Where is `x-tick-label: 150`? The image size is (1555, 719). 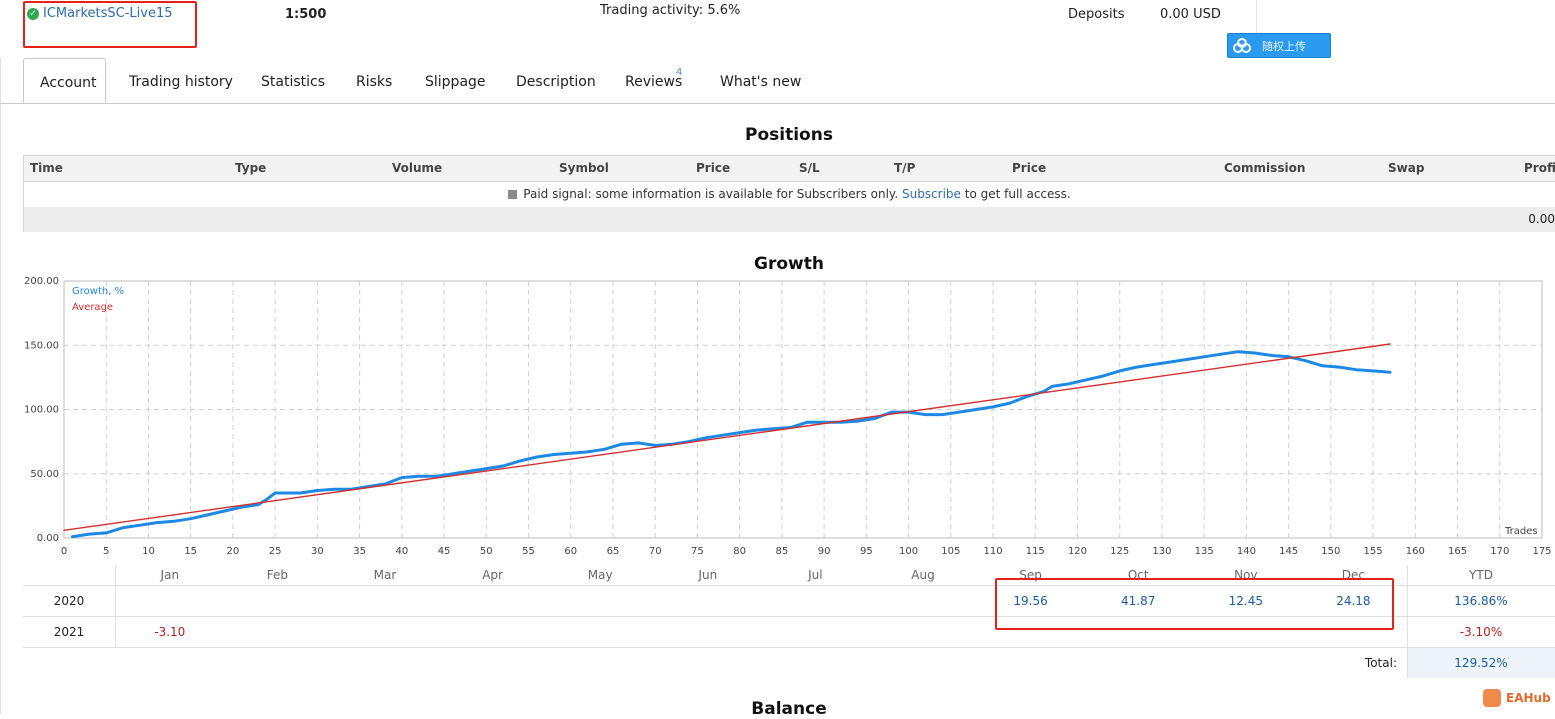 x-tick-label: 150 is located at coordinates (1330, 551).